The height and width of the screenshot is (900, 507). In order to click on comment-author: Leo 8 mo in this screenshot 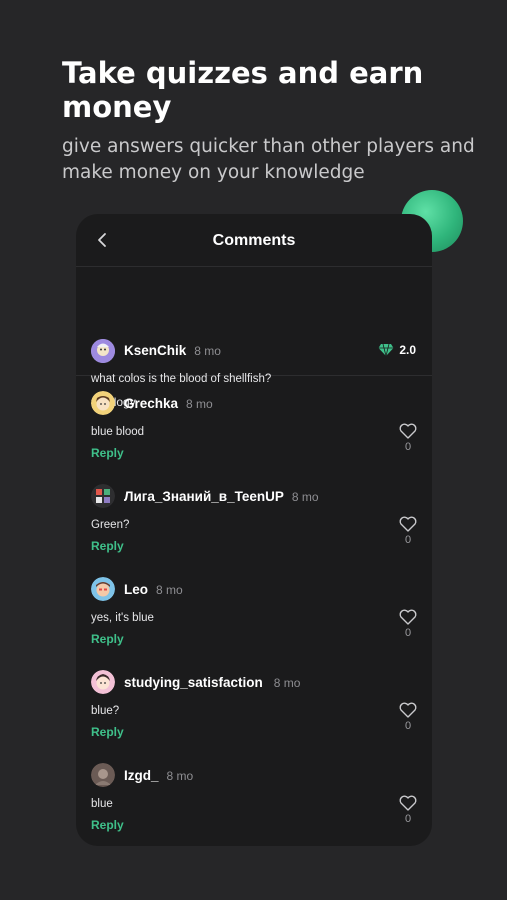, I will do `click(153, 589)`.